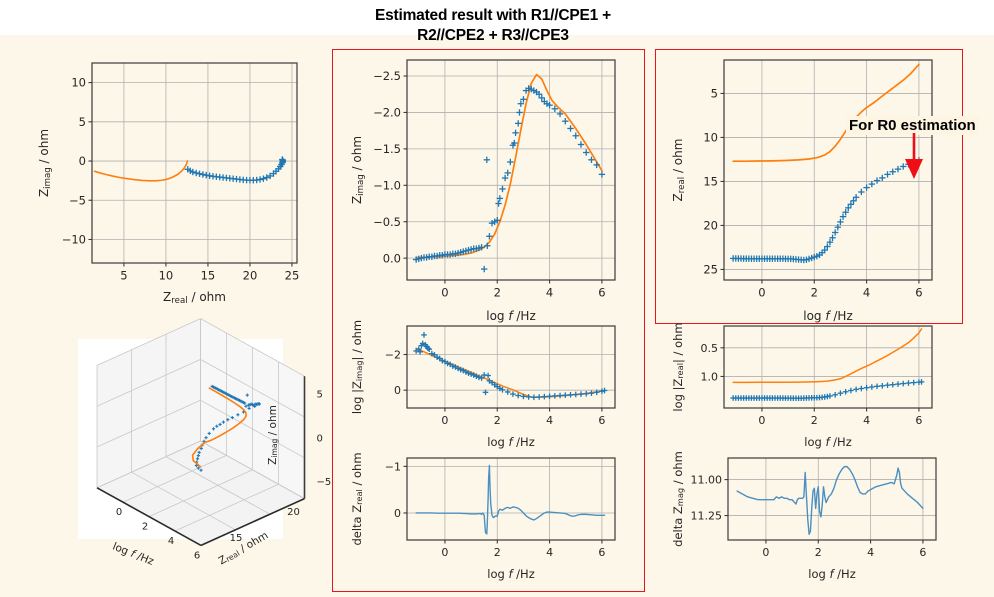  I want to click on r0-estimation-arrow-icon, so click(914, 156).